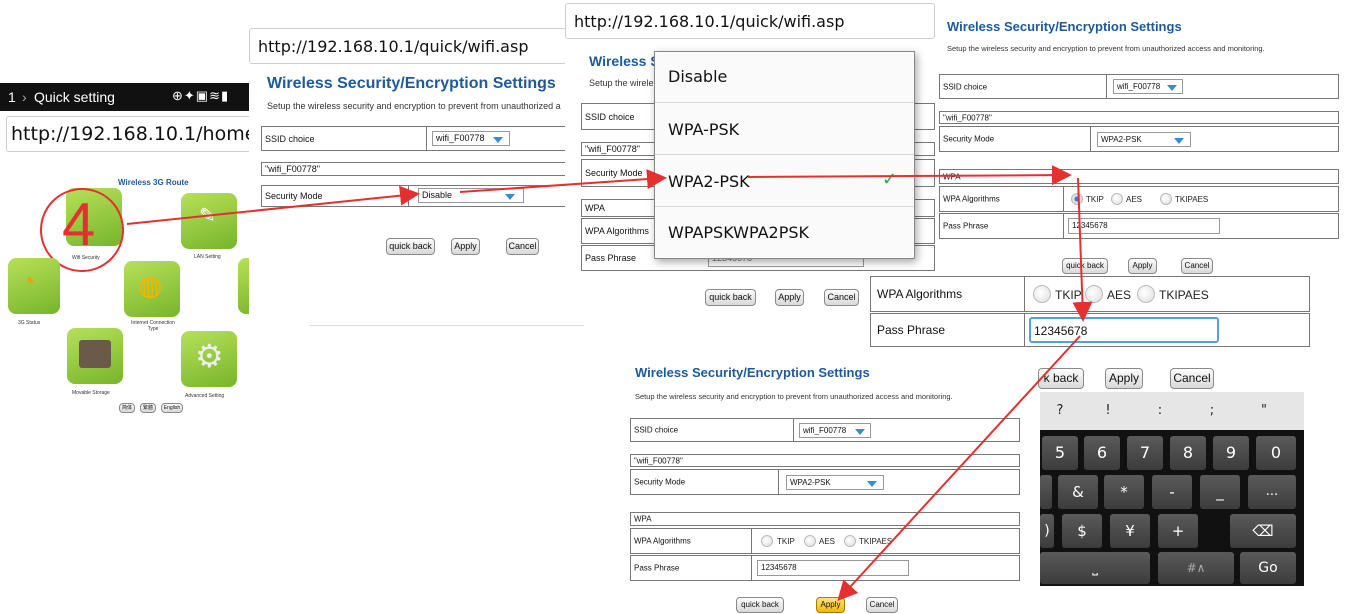  I want to click on lang-button-traditional: 繁體, so click(148, 408).